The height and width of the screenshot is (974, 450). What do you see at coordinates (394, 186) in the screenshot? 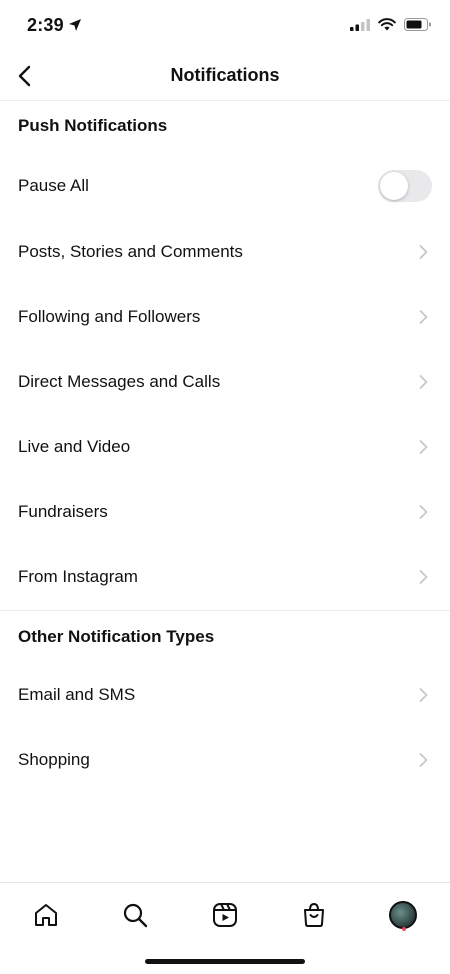
I see `toggle-knob` at bounding box center [394, 186].